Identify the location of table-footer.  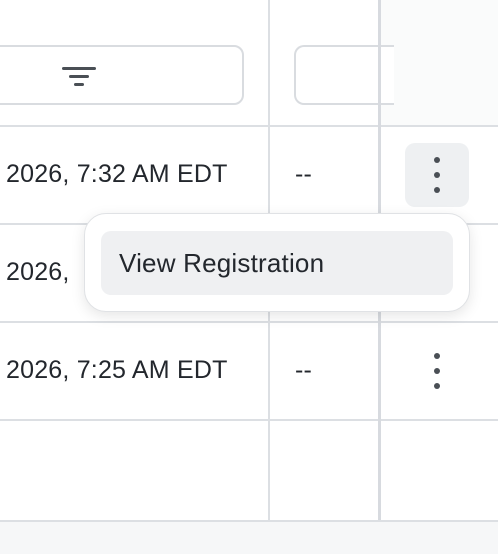
(249, 537).